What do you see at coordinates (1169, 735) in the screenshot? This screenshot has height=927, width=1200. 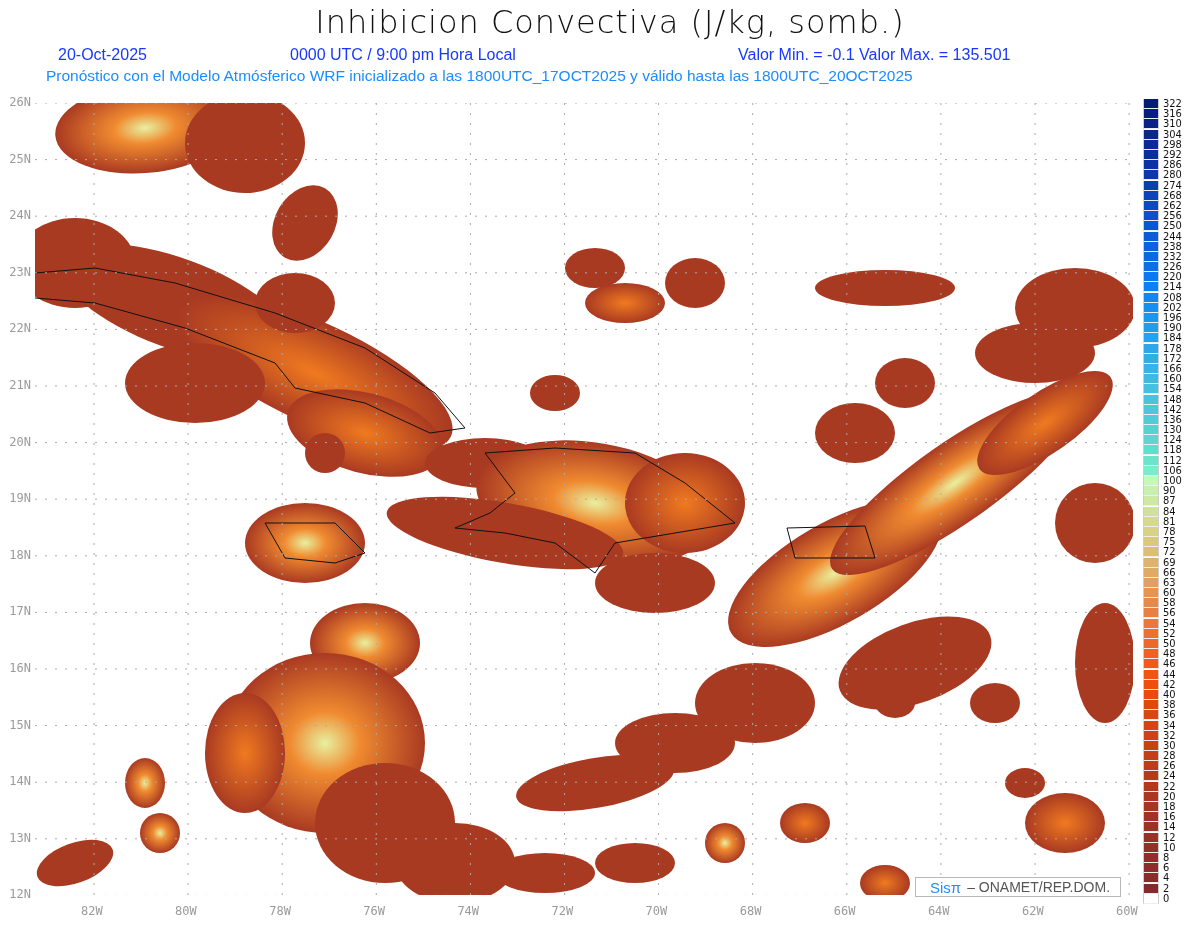 I see `legend-label: 32` at bounding box center [1169, 735].